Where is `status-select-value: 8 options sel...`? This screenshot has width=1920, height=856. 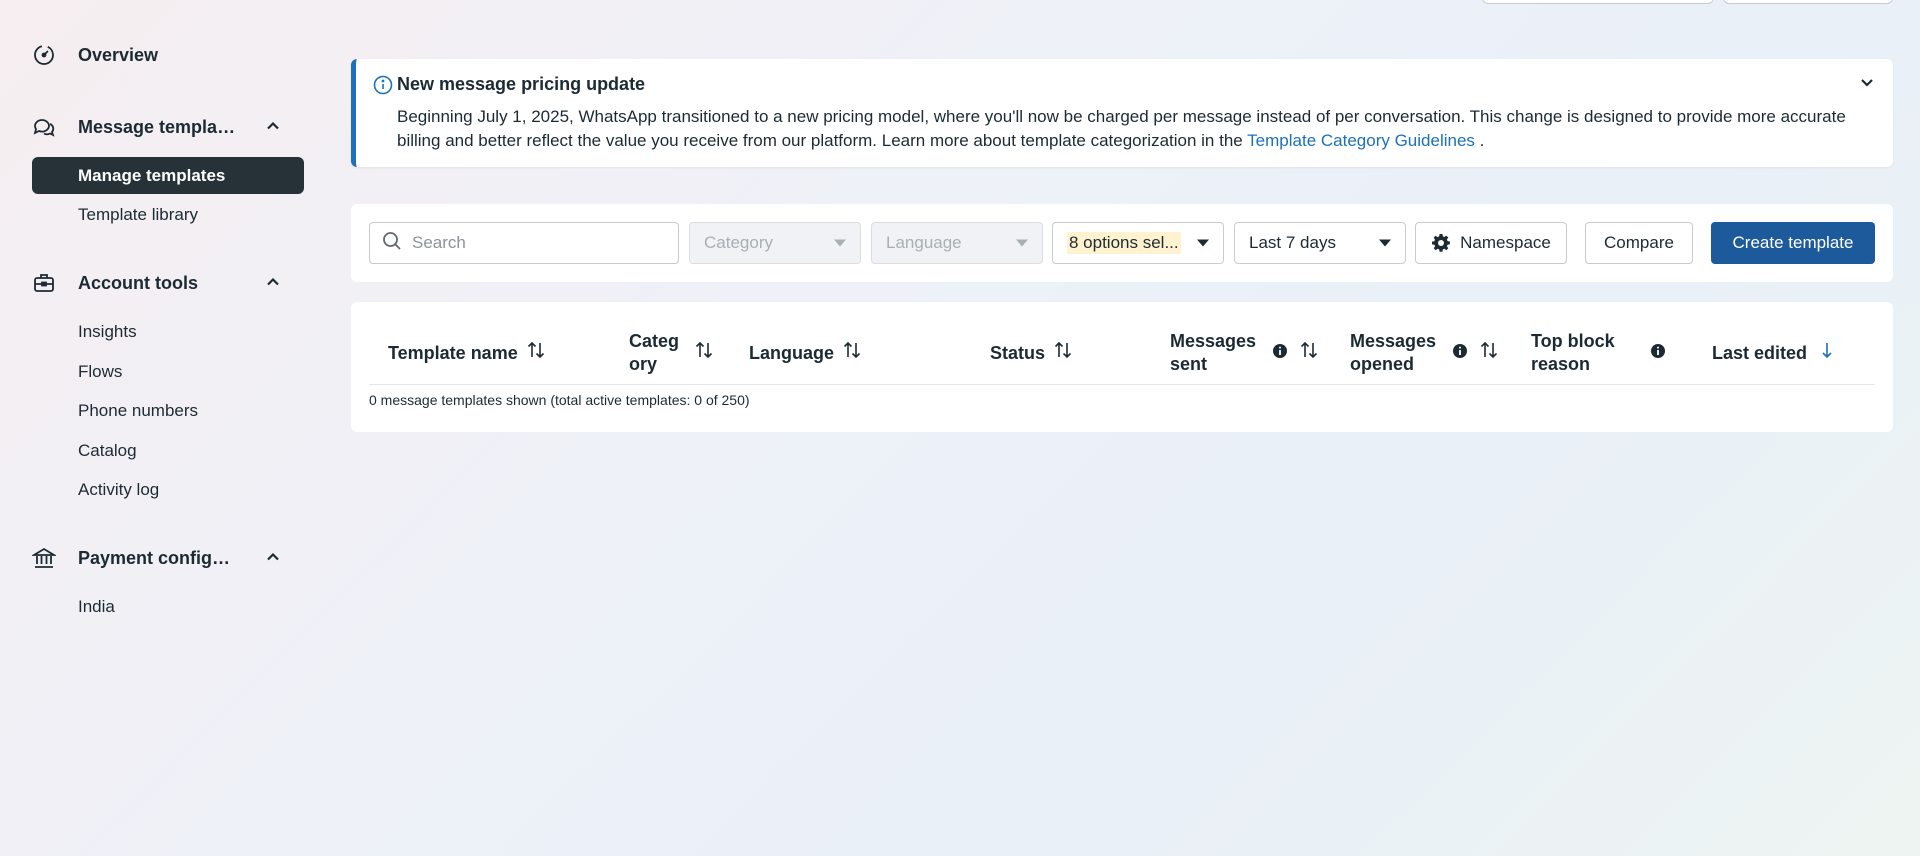
status-select-value: 8 options sel... is located at coordinates (1124, 243).